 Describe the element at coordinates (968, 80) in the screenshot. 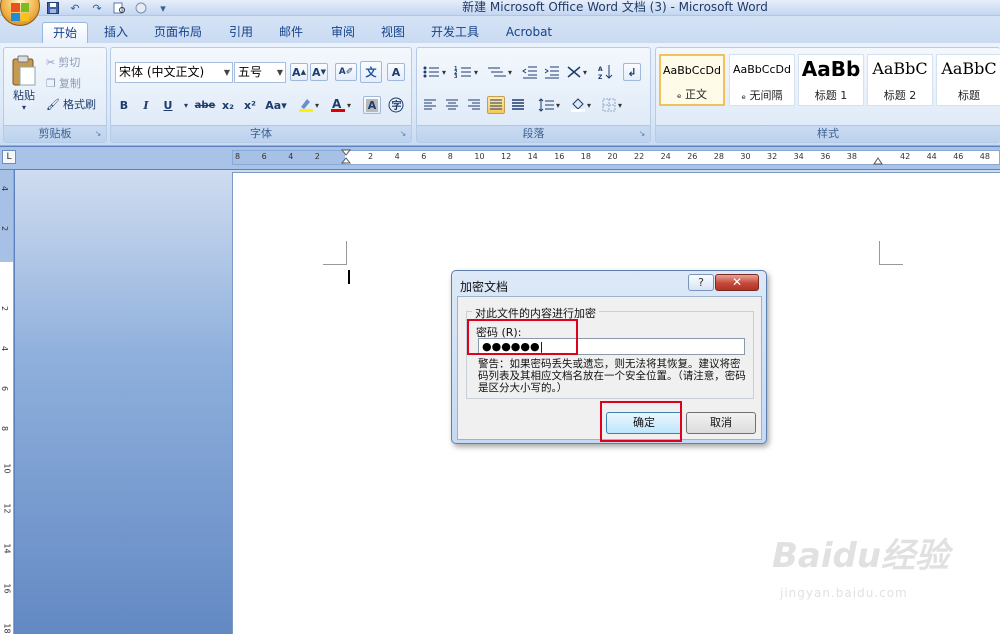

I see `style-title: AaBbC 标题` at that location.